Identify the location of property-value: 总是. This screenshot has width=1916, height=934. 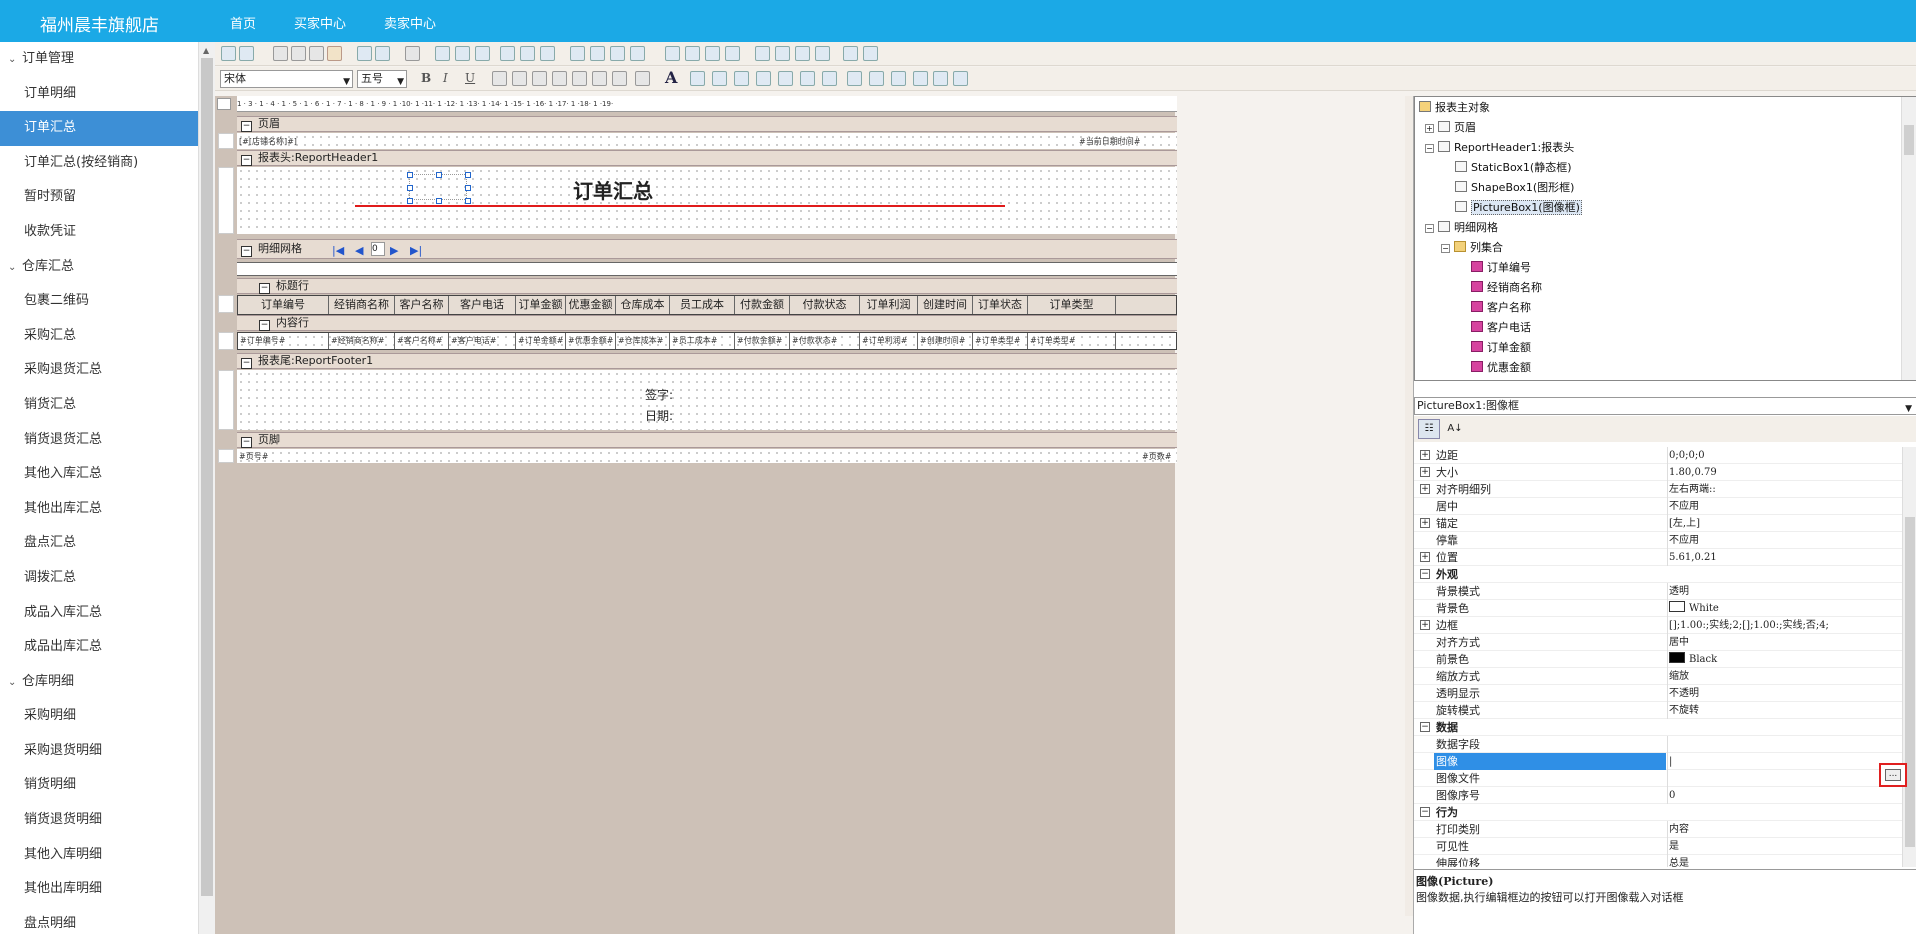
(1781, 861).